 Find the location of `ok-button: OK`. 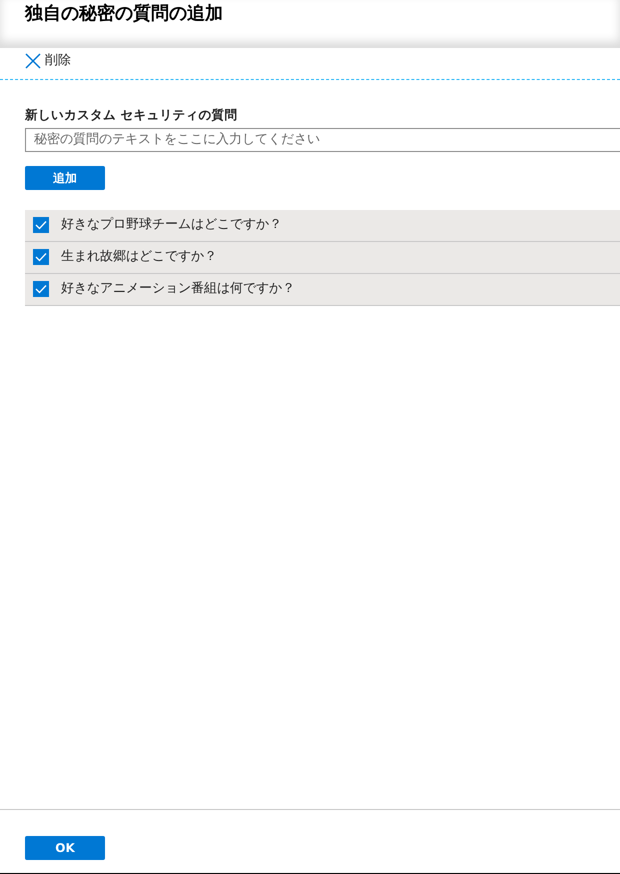

ok-button: OK is located at coordinates (65, 848).